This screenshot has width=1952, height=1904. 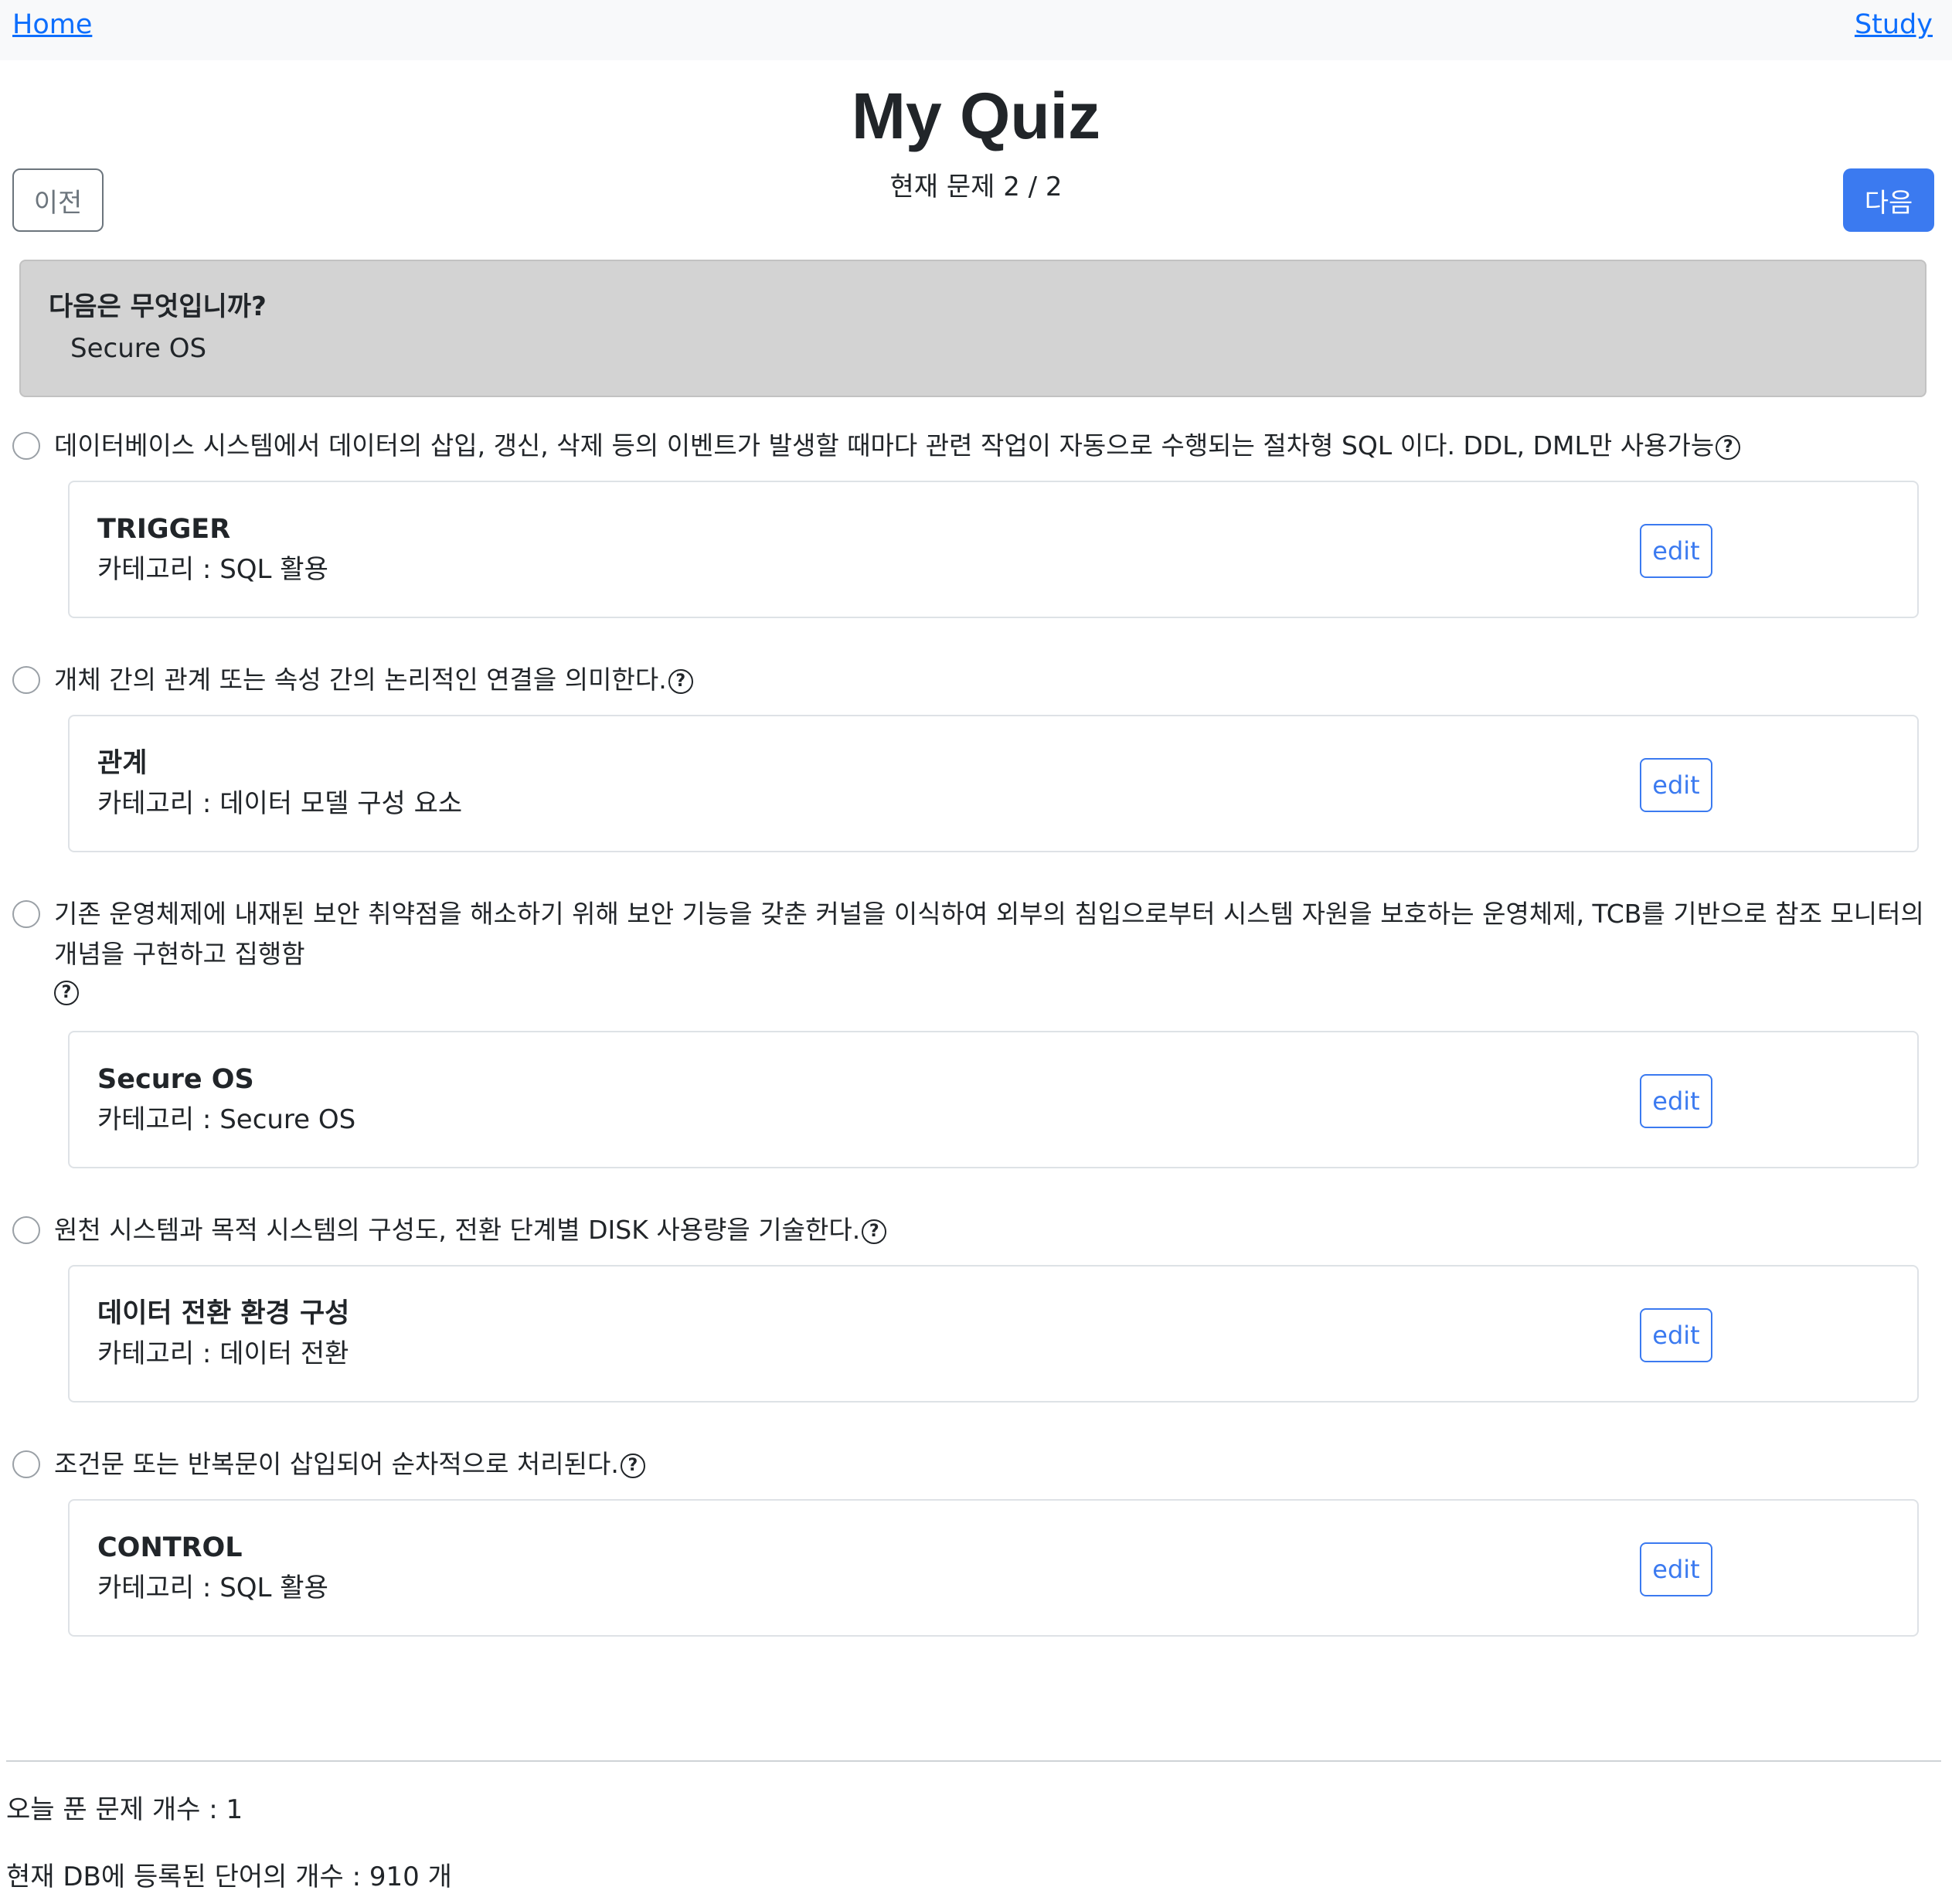 What do you see at coordinates (280, 804) in the screenshot?
I see `card-category: 카테고리 : 데이터 모델 구성 요소` at bounding box center [280, 804].